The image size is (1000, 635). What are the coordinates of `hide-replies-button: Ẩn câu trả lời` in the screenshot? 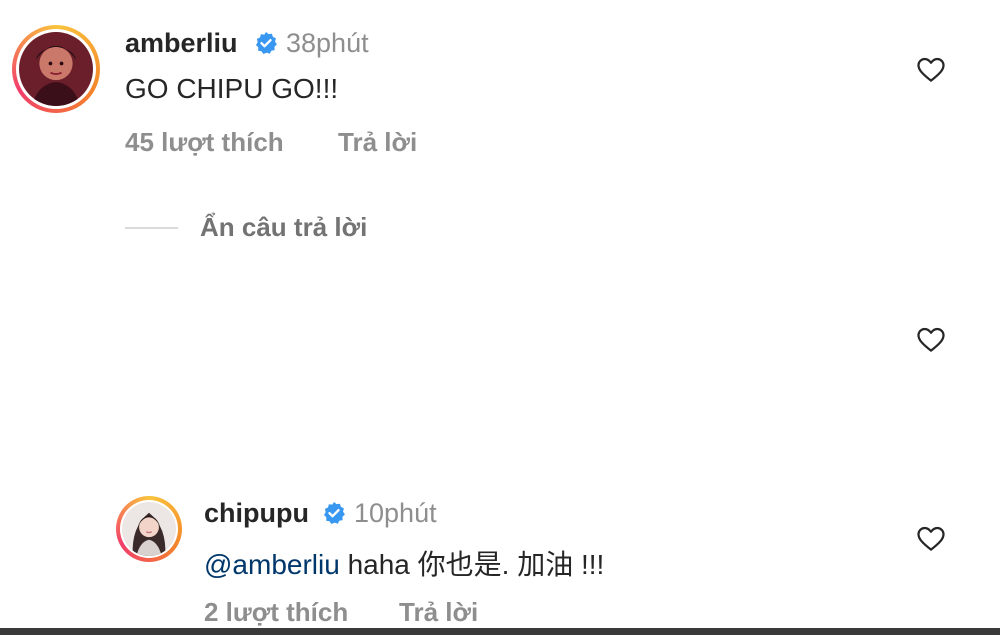 It's located at (283, 227).